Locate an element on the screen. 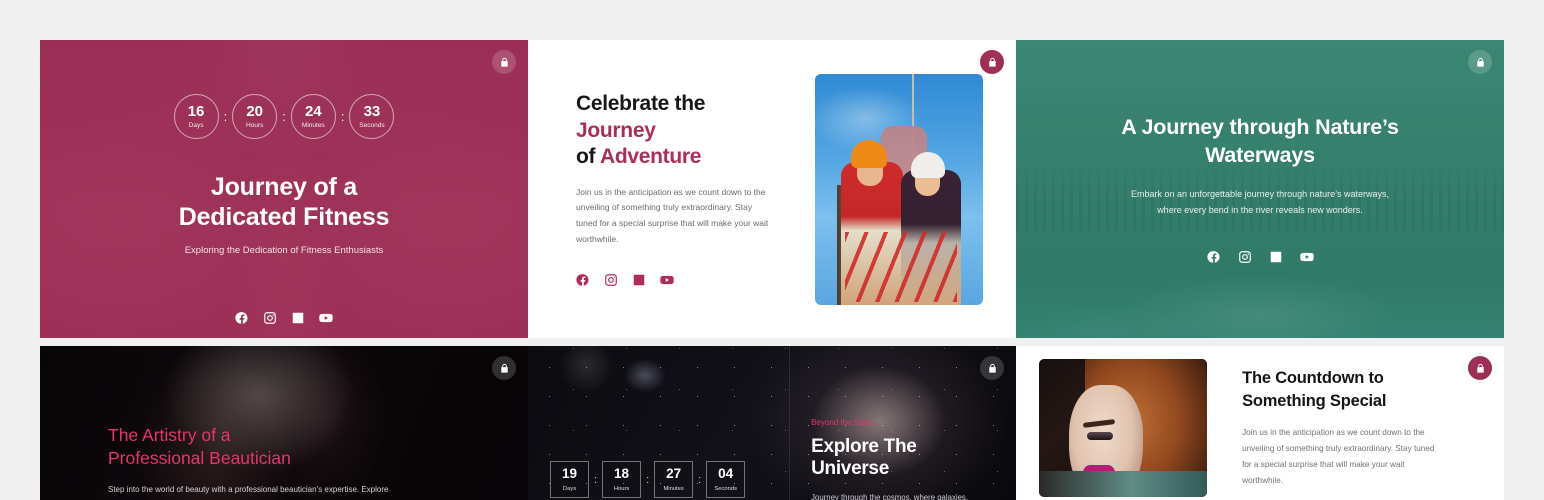 The image size is (1544, 500). countdown-unit-seconds: 33 Seconds is located at coordinates (372, 116).